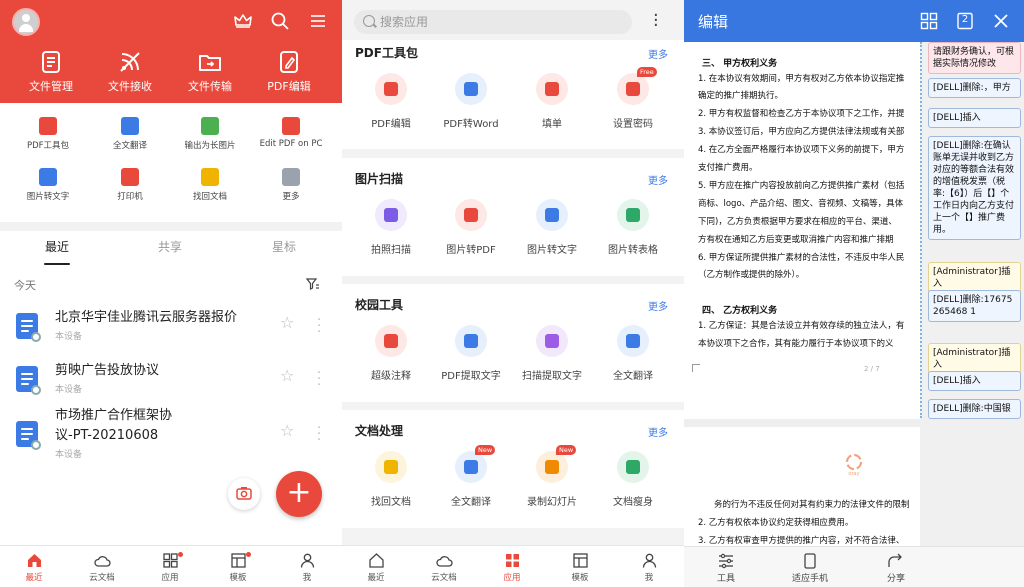 The width and height of the screenshot is (1024, 587). Describe the element at coordinates (726, 568) in the screenshot. I see `tools-button: 工具` at that location.